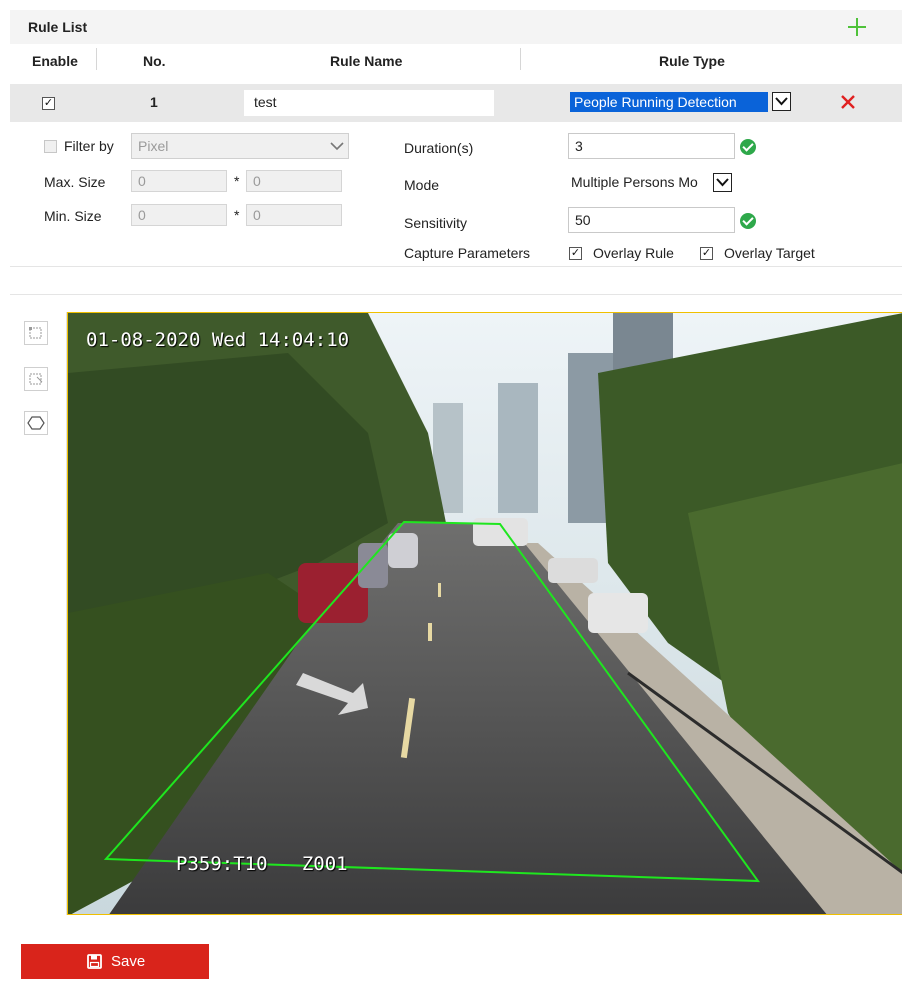 Image resolution: width=902 pixels, height=981 pixels. What do you see at coordinates (456, 27) in the screenshot?
I see `rule-list-header: Rule List` at bounding box center [456, 27].